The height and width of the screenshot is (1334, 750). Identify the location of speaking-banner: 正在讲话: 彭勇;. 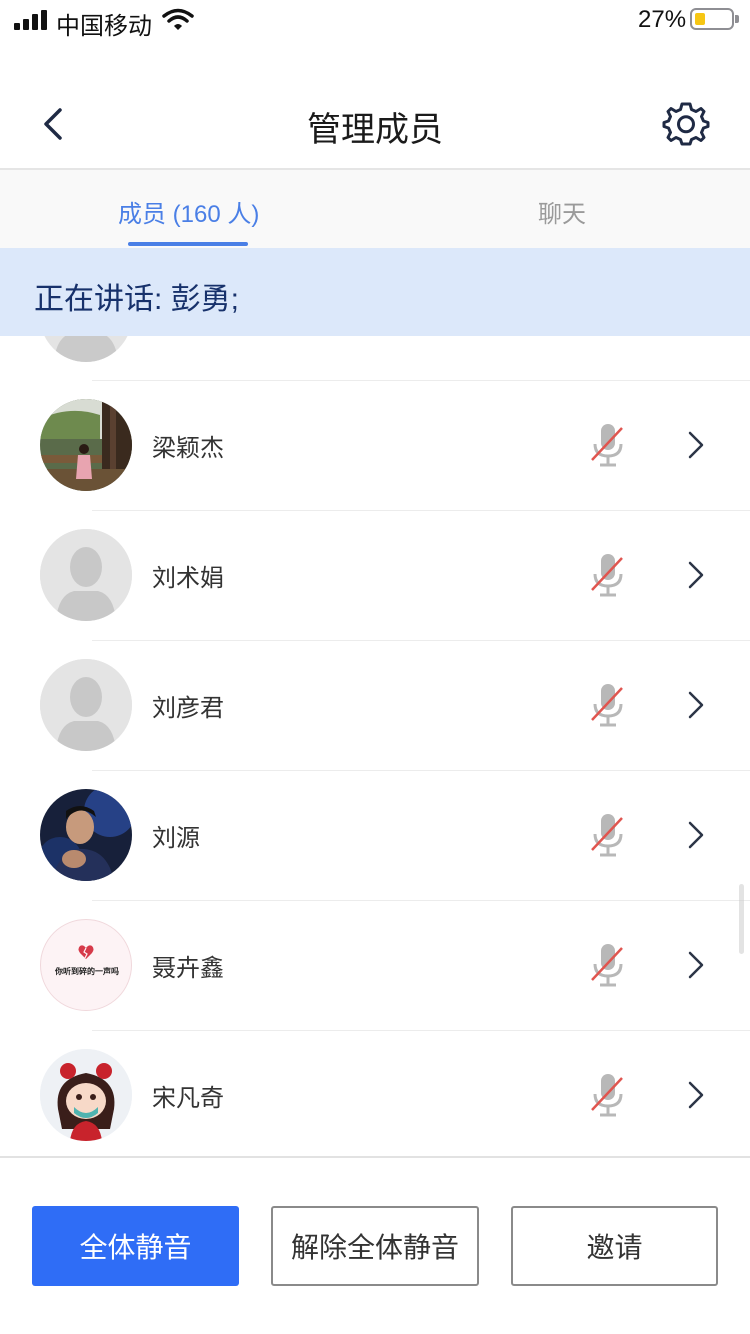
(375, 292).